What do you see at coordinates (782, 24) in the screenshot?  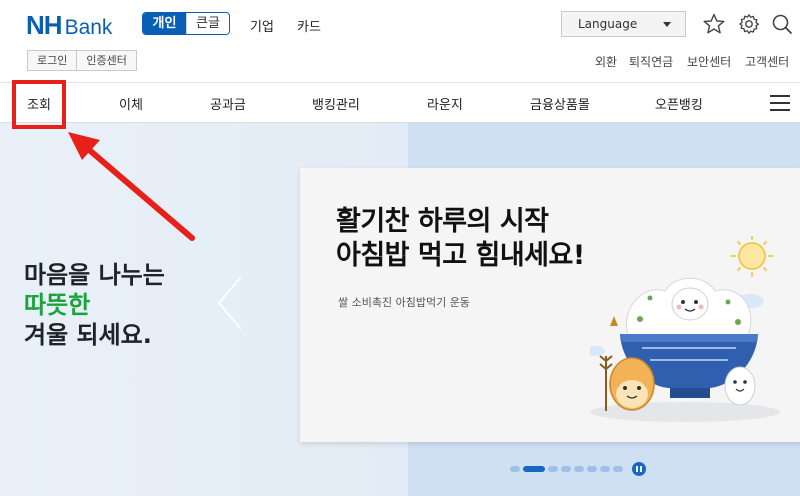 I see `search-icon` at bounding box center [782, 24].